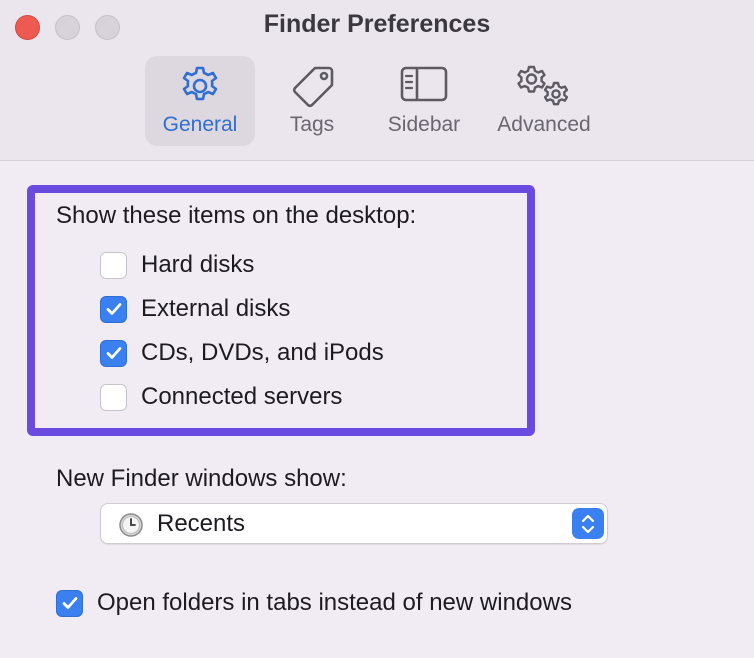 This screenshot has height=658, width=754. What do you see at coordinates (242, 396) in the screenshot?
I see `connected-servers-label: Connected servers` at bounding box center [242, 396].